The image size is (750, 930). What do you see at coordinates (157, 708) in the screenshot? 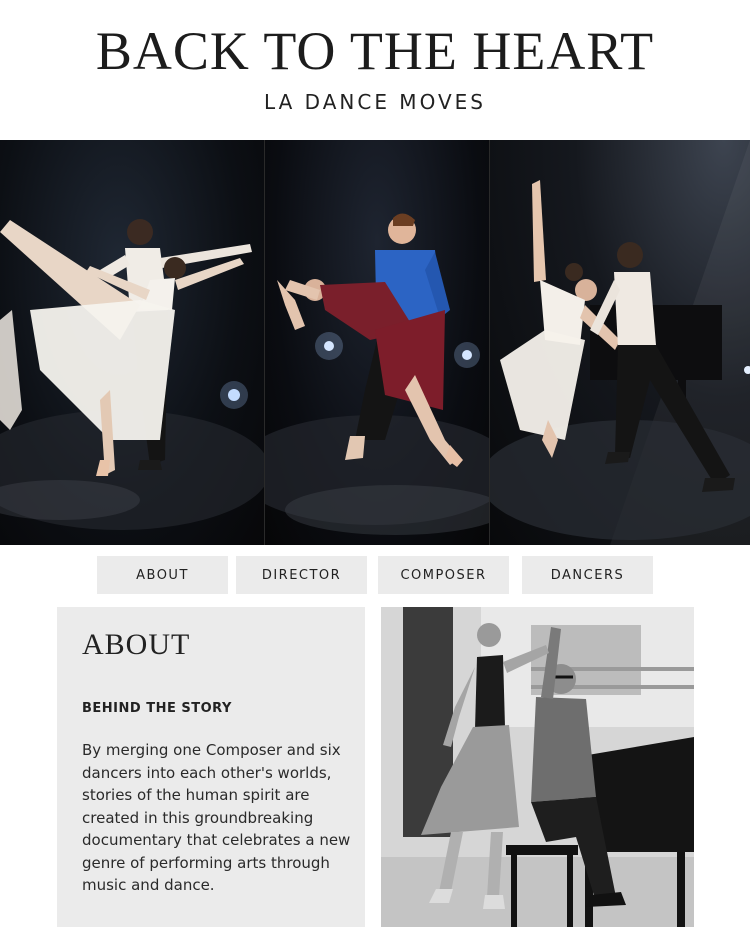
I see `about-subheading: BEHIND THE STORY` at bounding box center [157, 708].